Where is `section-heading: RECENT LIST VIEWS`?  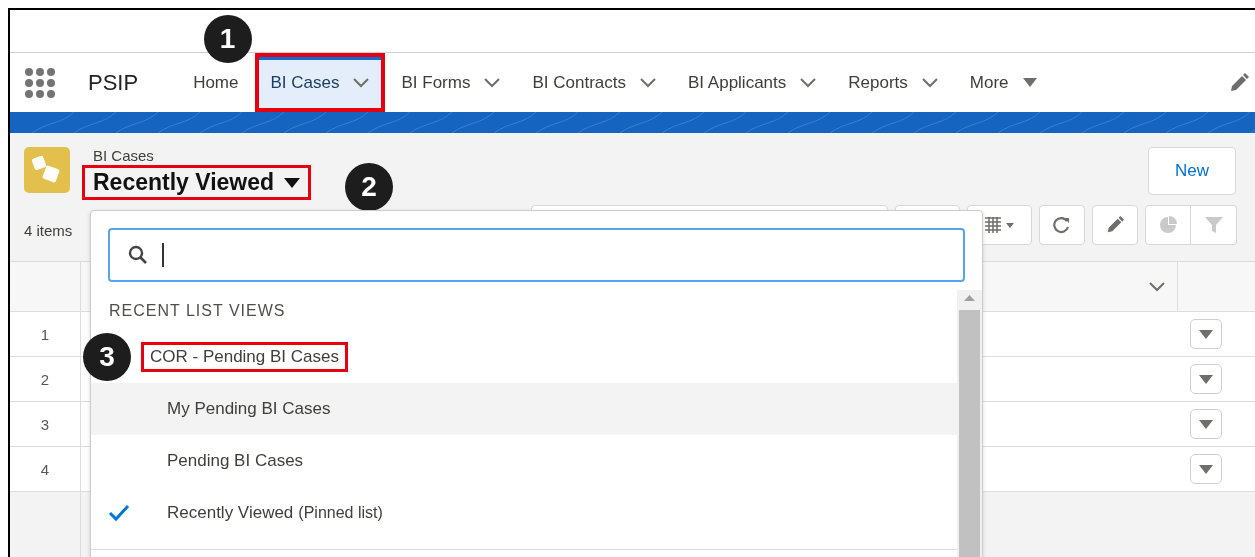 section-heading: RECENT LIST VIEWS is located at coordinates (197, 310).